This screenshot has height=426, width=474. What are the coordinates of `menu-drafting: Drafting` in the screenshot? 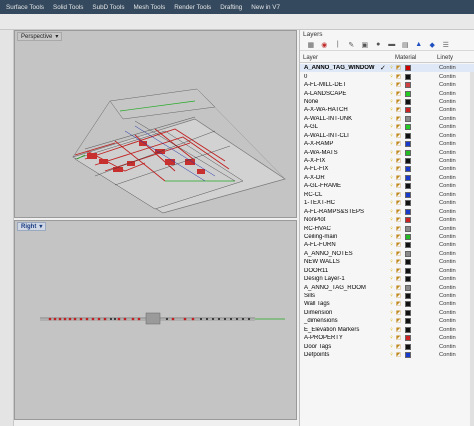 It's located at (231, 7).